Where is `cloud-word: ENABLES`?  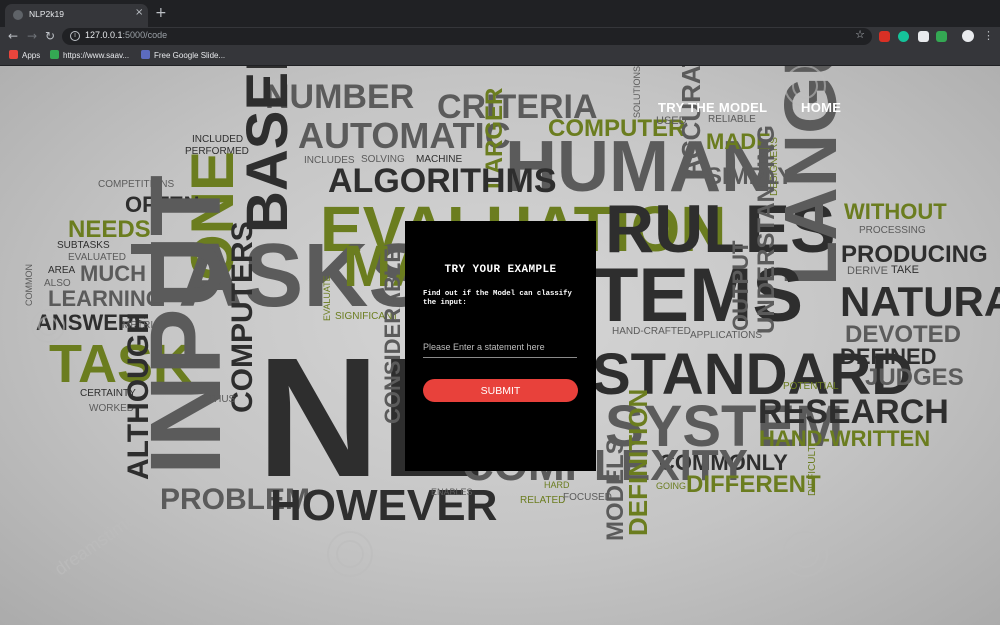 cloud-word: ENABLES is located at coordinates (452, 492).